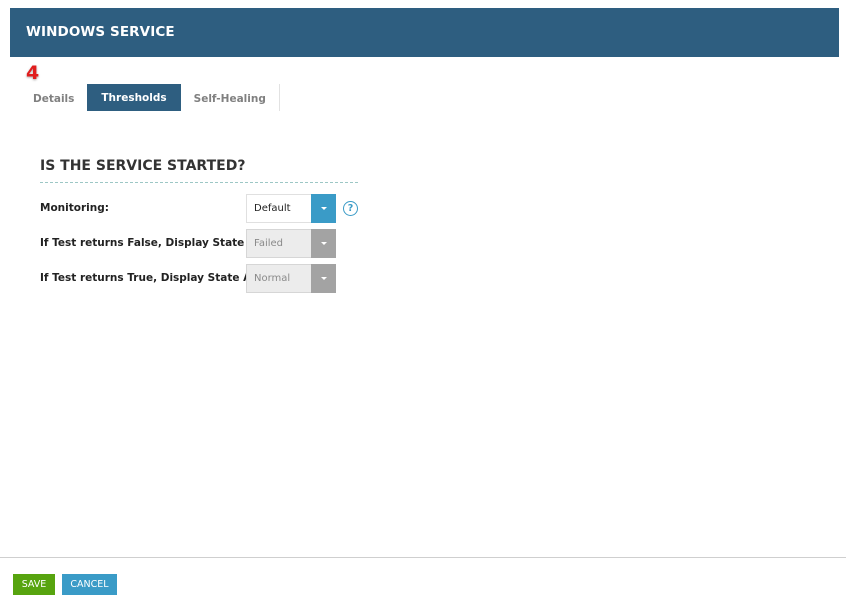  Describe the element at coordinates (134, 97) in the screenshot. I see `tab-thresholds: Thresholds` at that location.